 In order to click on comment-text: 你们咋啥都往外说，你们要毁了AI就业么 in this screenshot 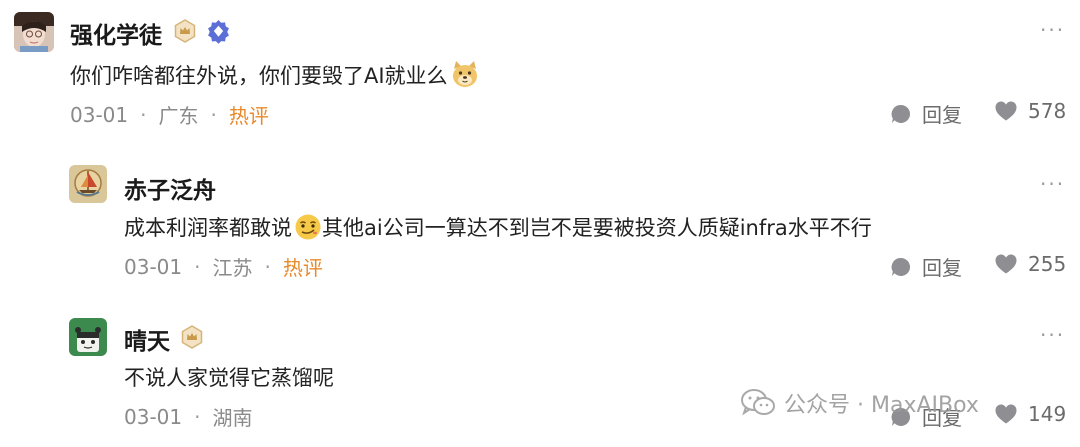, I will do `click(275, 76)`.